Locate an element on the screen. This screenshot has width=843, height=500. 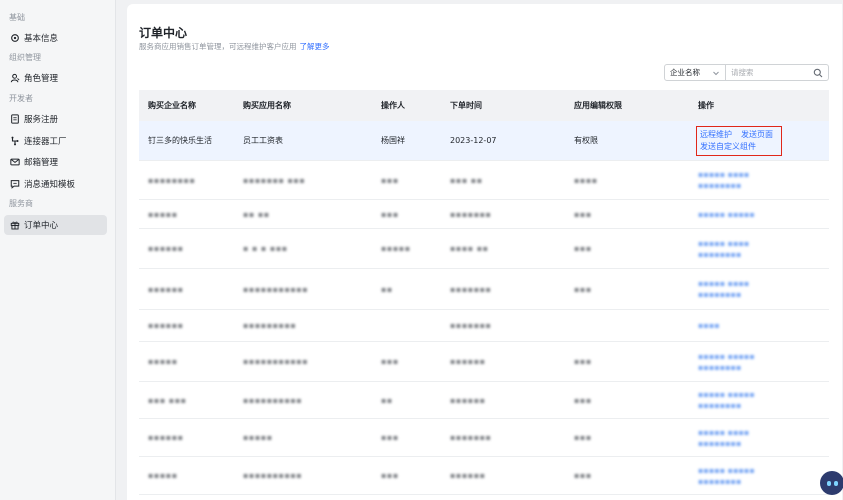
page-title: 订单中心 is located at coordinates (163, 33).